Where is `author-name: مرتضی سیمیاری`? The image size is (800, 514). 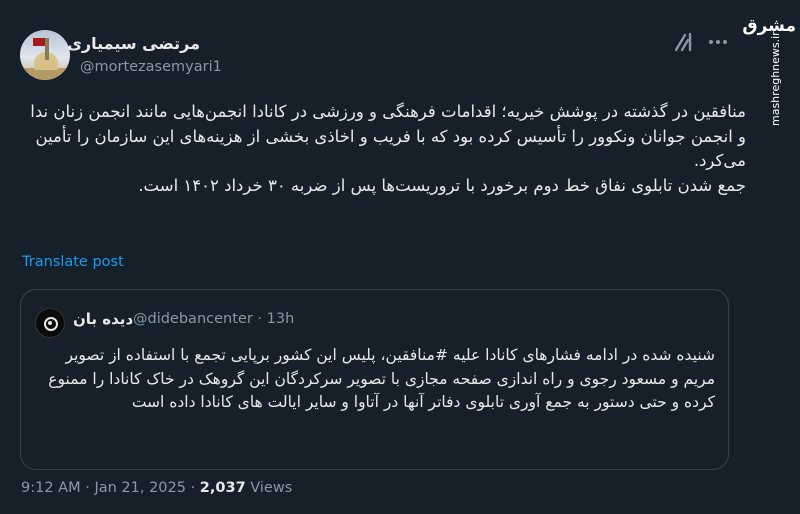 author-name: مرتضی سیمیاری is located at coordinates (133, 43).